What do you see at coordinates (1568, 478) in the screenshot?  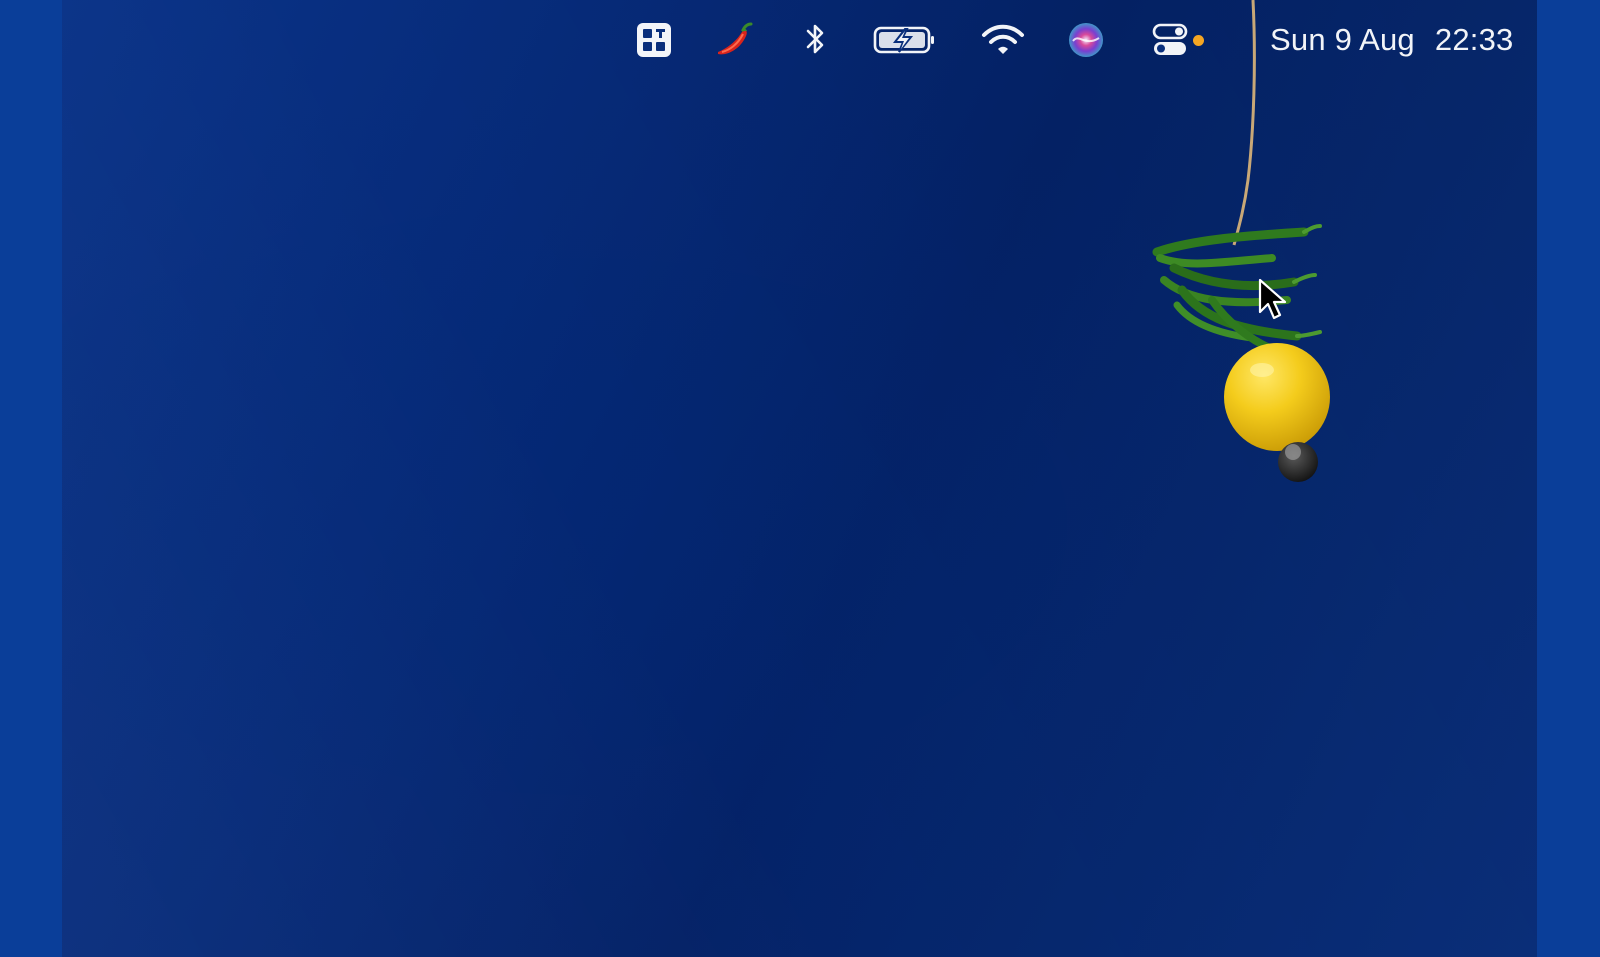 I see `right-border` at bounding box center [1568, 478].